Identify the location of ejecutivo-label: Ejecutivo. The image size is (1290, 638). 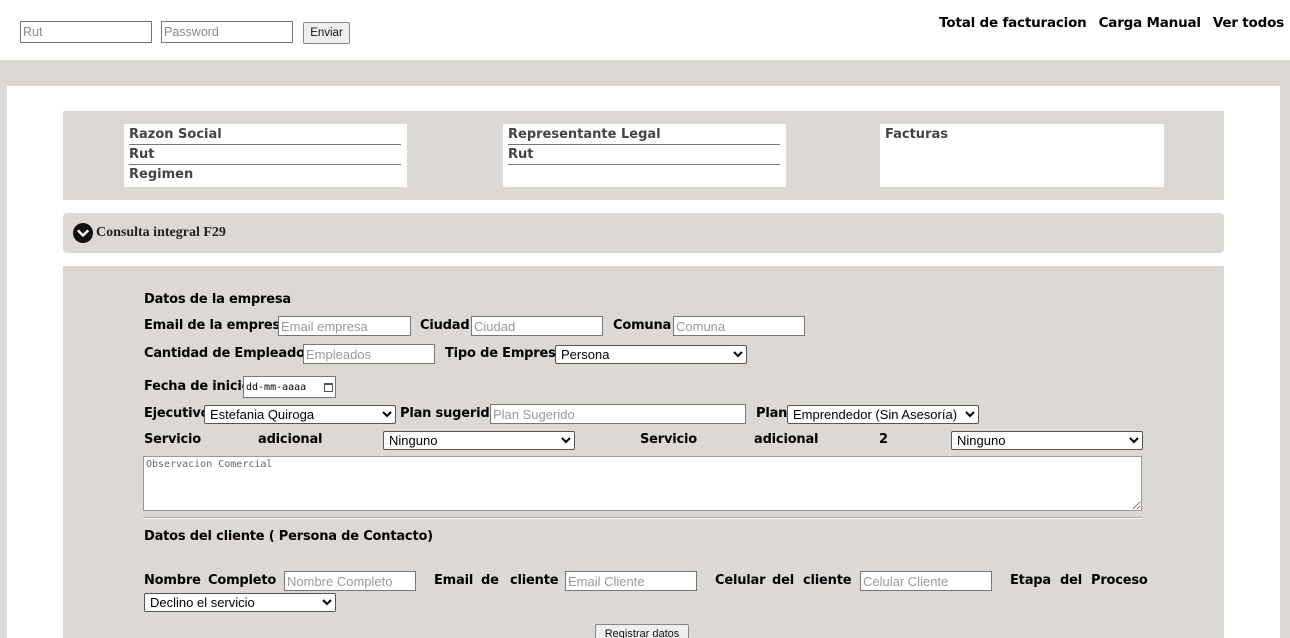
(177, 413).